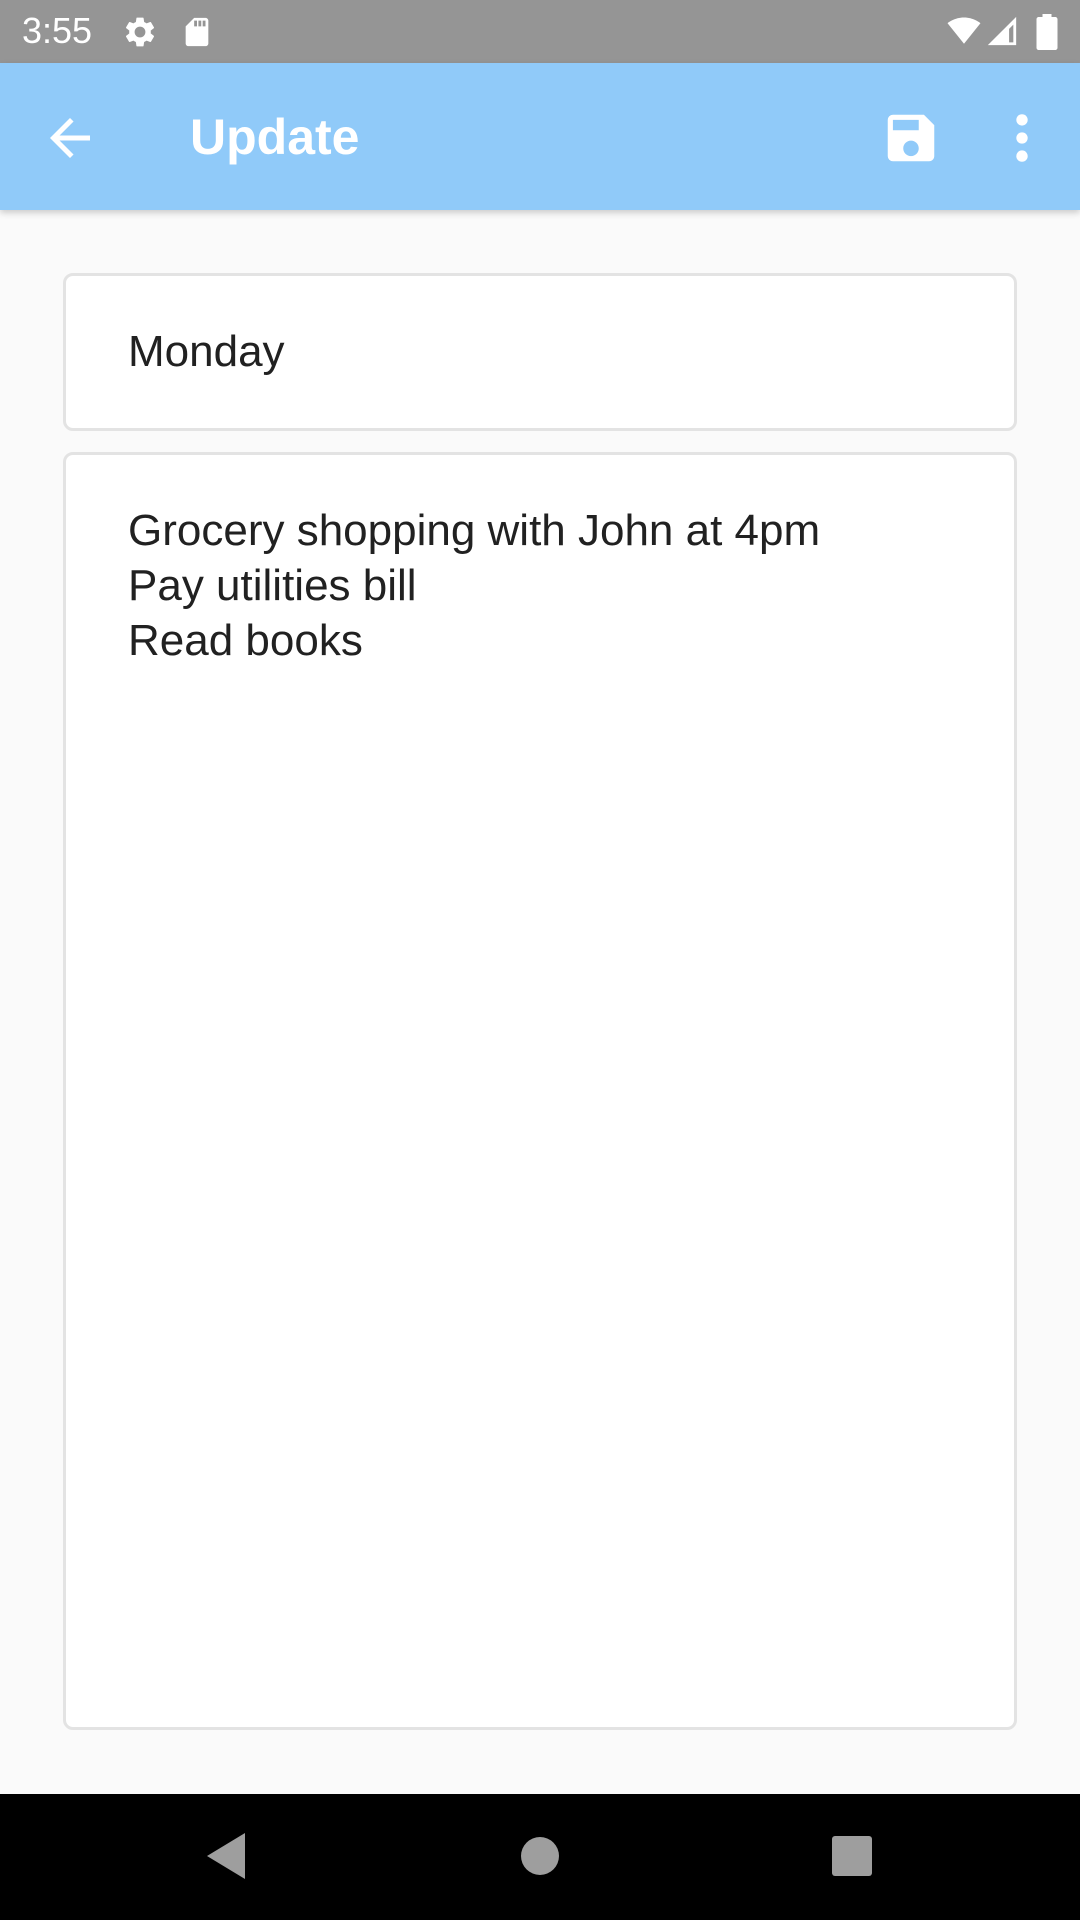  I want to click on status-time: 3:55, so click(57, 30).